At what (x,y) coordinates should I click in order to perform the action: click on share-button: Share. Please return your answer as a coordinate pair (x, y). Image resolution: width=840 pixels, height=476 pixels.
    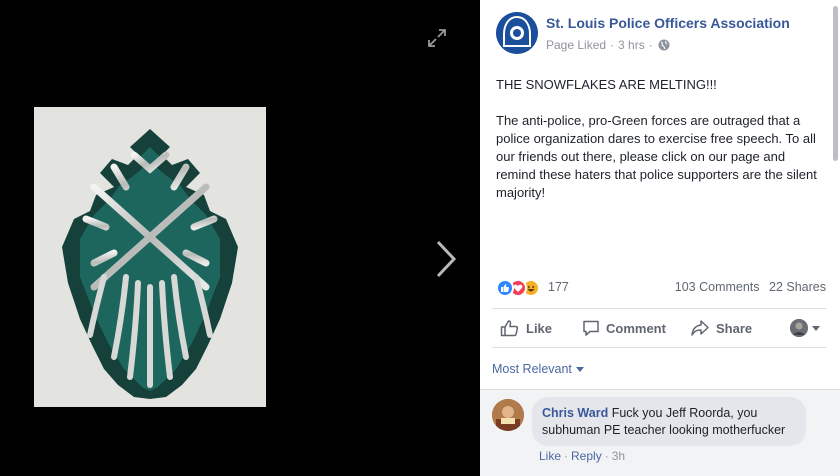
    Looking at the image, I should click on (721, 328).